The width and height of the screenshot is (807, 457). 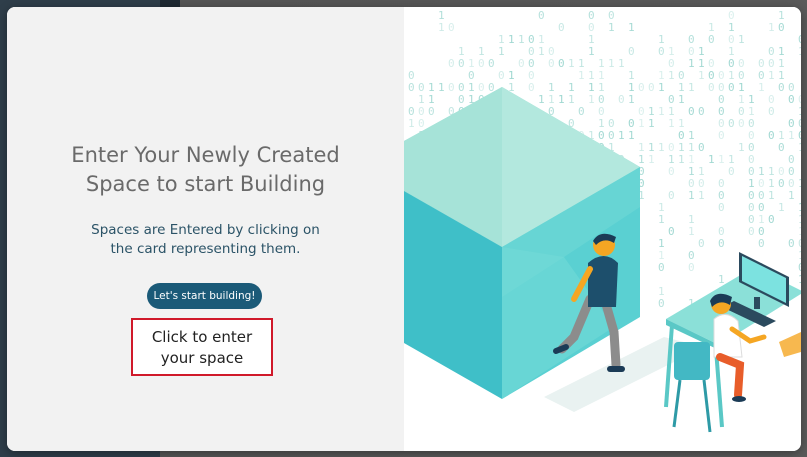 What do you see at coordinates (202, 358) in the screenshot?
I see `callout-line-2: your space` at bounding box center [202, 358].